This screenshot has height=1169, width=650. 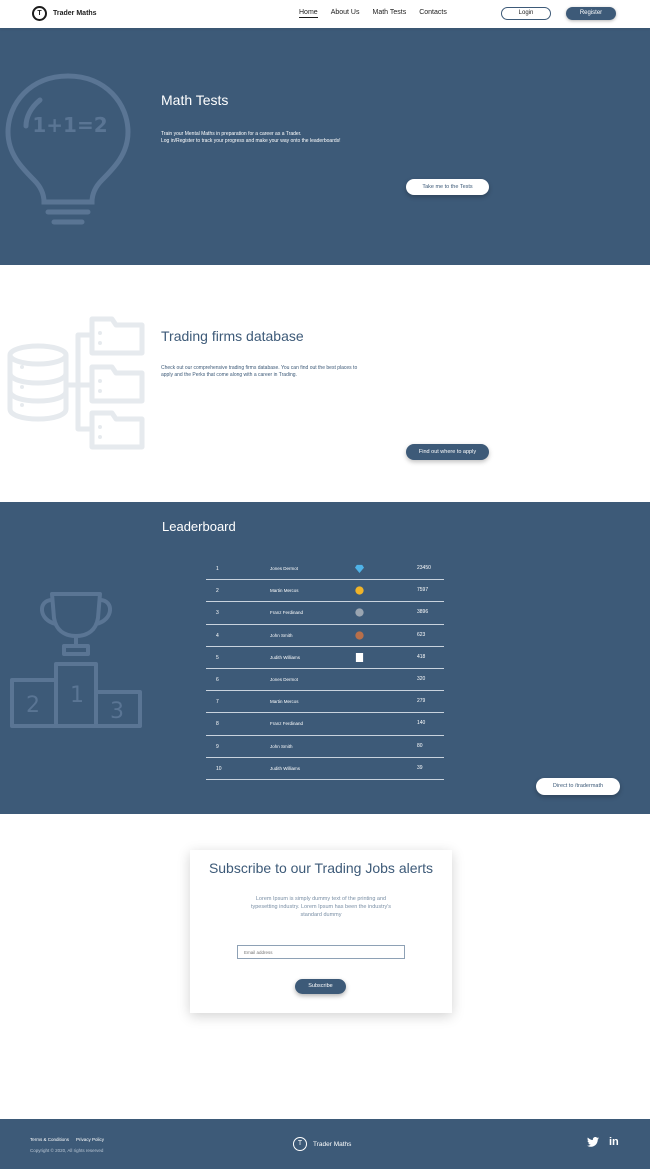 What do you see at coordinates (90, 1139) in the screenshot?
I see `privacy-link: Privacy Policy` at bounding box center [90, 1139].